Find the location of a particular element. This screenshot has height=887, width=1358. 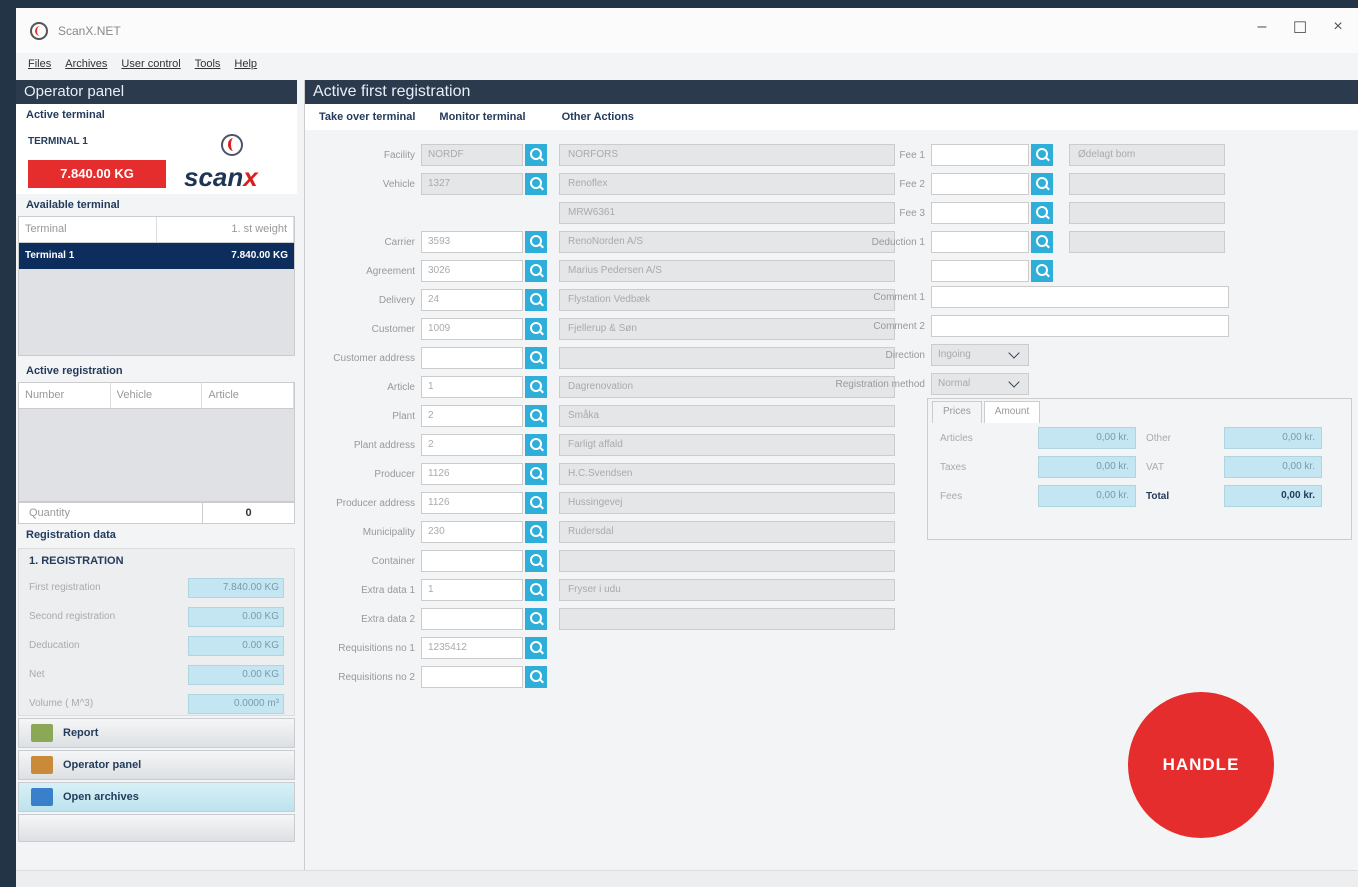

column-header-vehicle: Vehicle is located at coordinates (157, 395).